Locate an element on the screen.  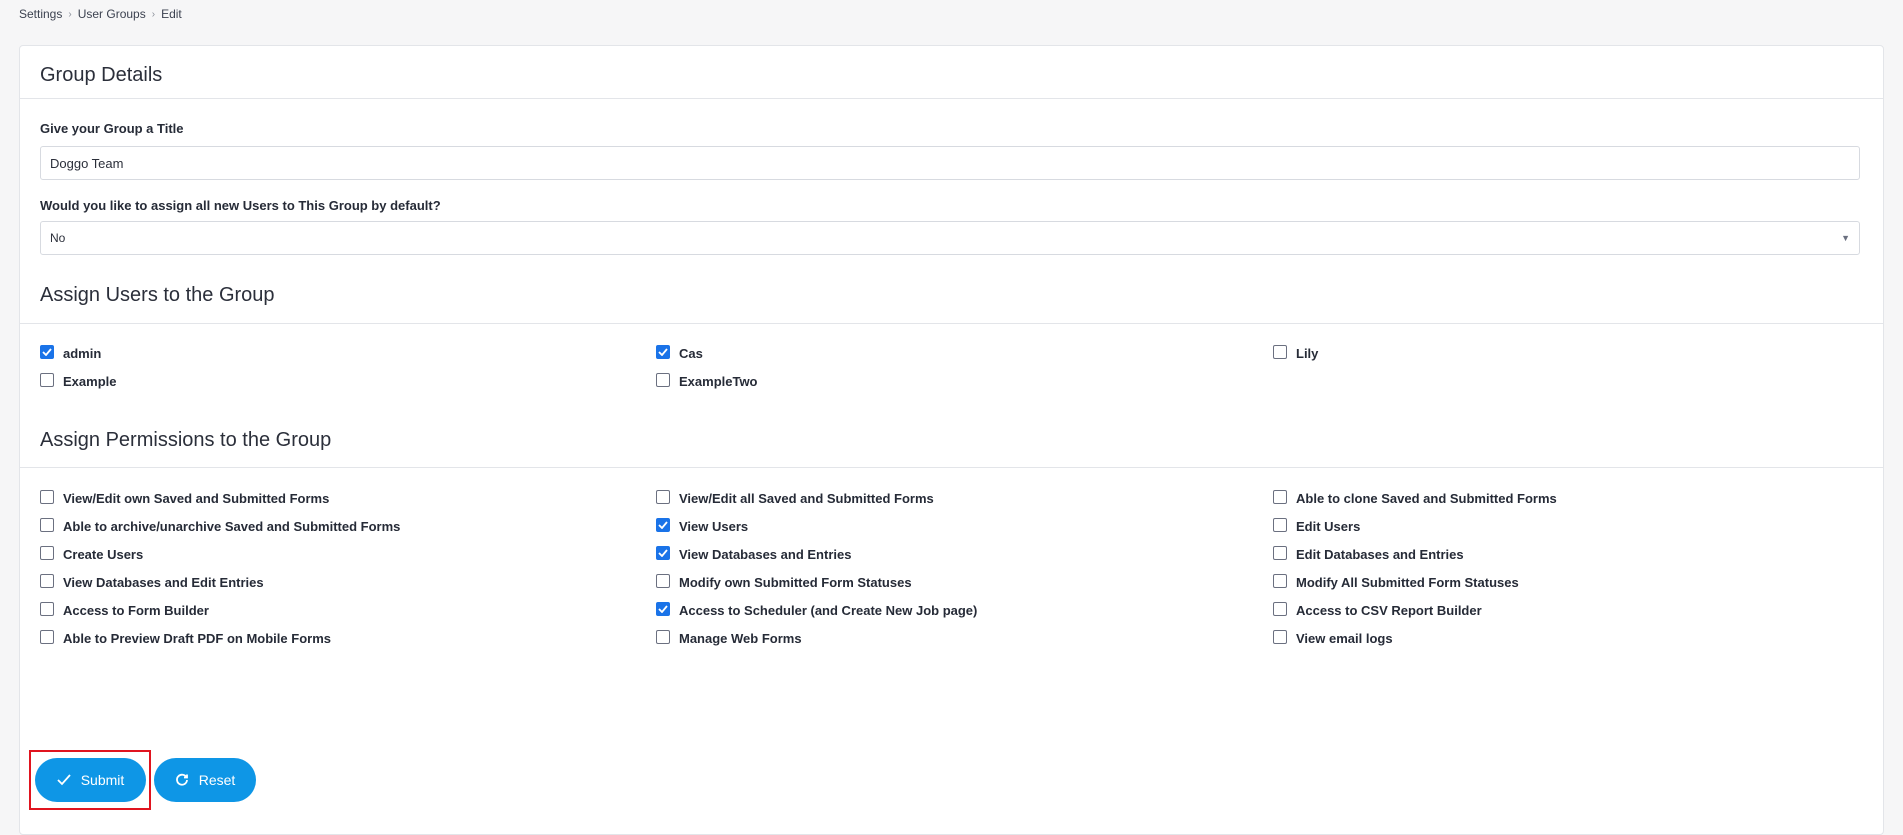
checkbox-label: ExampleTwo is located at coordinates (718, 381).